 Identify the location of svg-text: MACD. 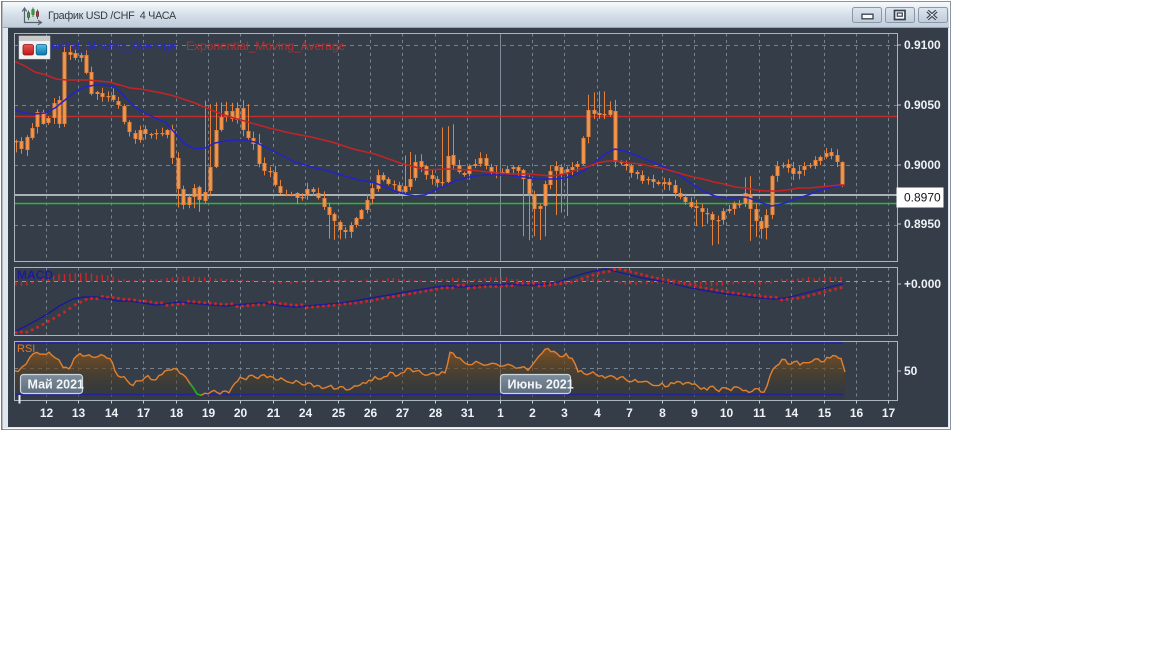
(35, 275).